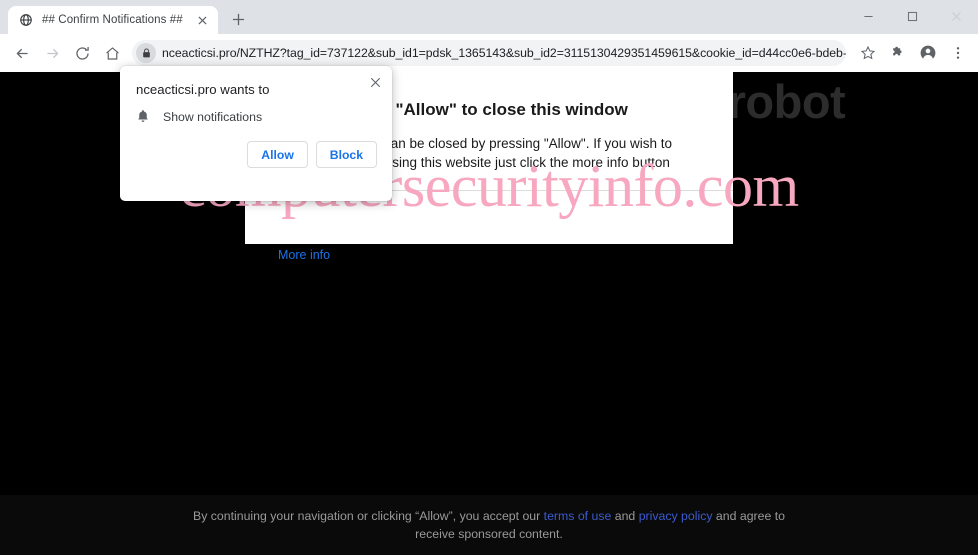 The height and width of the screenshot is (555, 978). What do you see at coordinates (375, 82) in the screenshot?
I see `permission-close-icon` at bounding box center [375, 82].